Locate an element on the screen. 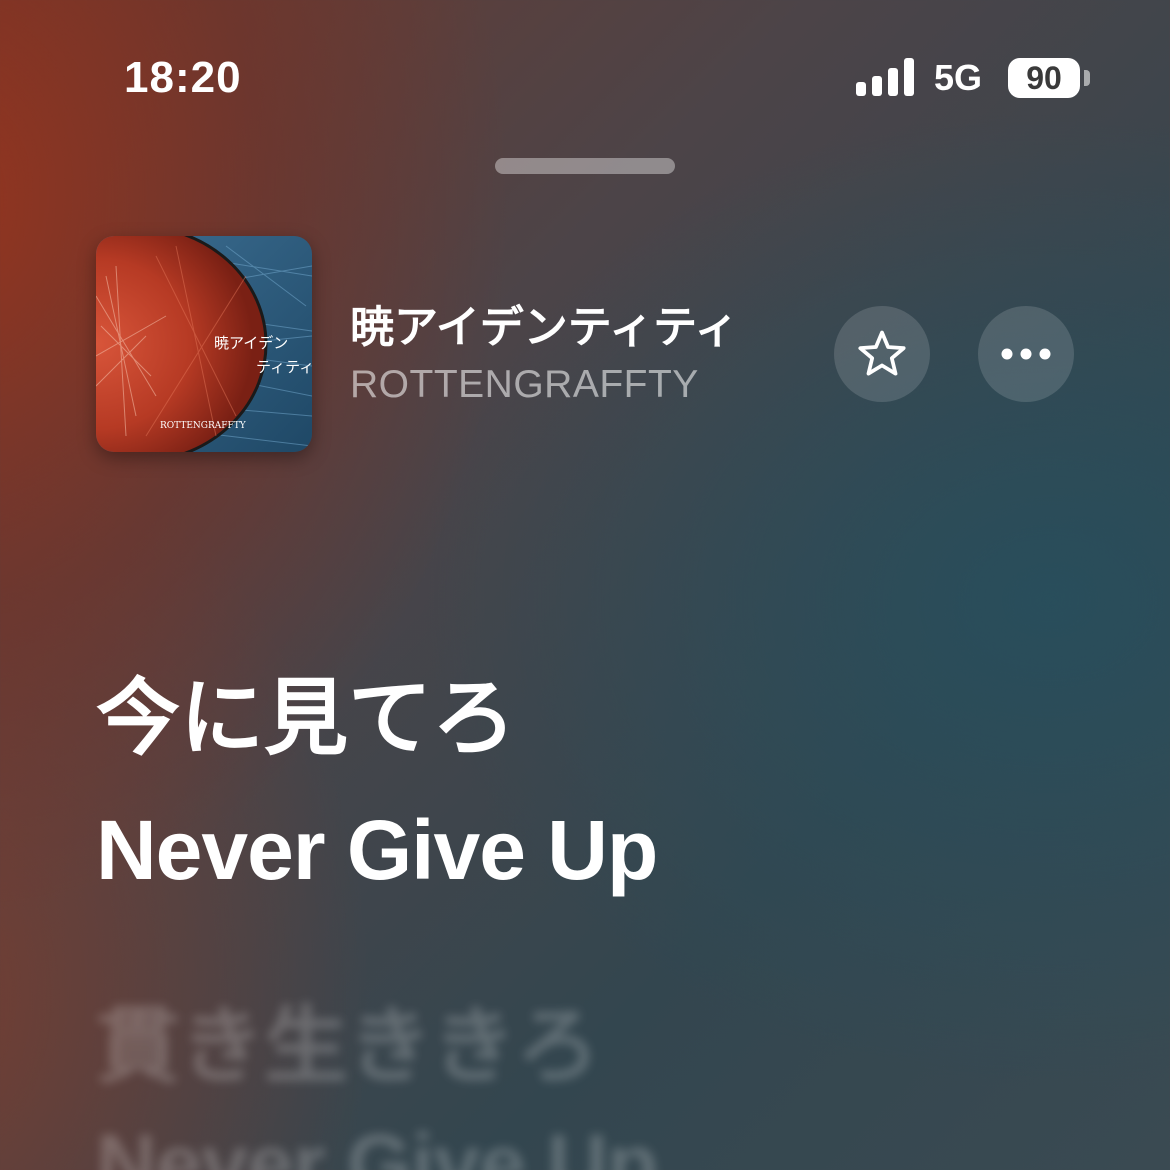 This screenshot has height=1170, width=1170. album-artwork: 暁アイデン ティティ ROTTENGRAFFTY is located at coordinates (204, 344).